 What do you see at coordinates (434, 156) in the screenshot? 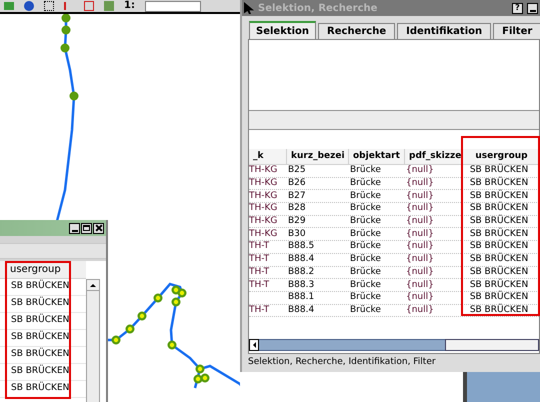
I see `column-header: pdf_skizze` at bounding box center [434, 156].